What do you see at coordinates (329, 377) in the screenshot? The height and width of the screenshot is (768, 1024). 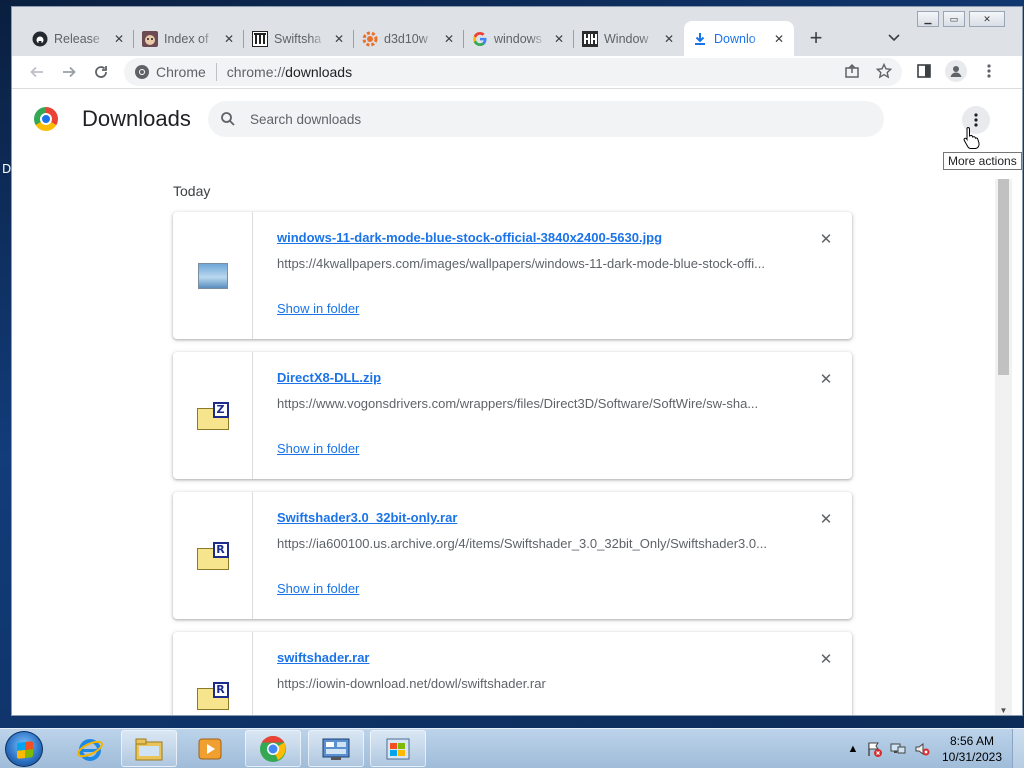 I see `download-filename-link: DirectX8-DLL.zip` at bounding box center [329, 377].